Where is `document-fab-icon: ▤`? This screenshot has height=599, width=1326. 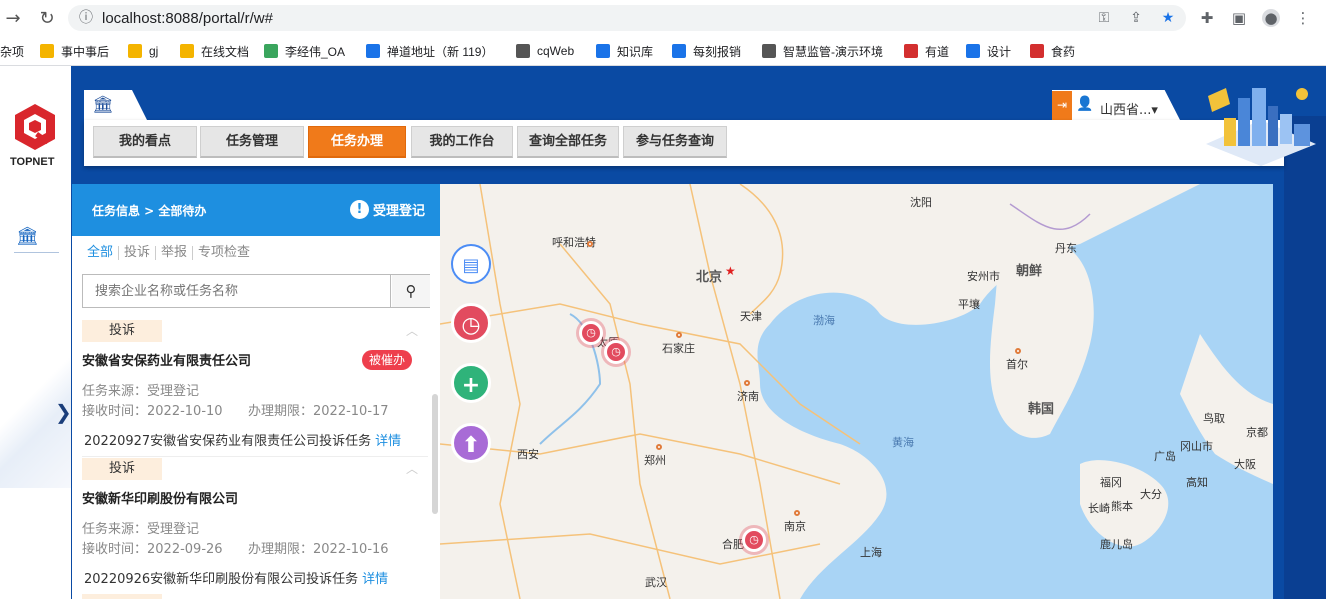
document-fab-icon: ▤ is located at coordinates (471, 264).